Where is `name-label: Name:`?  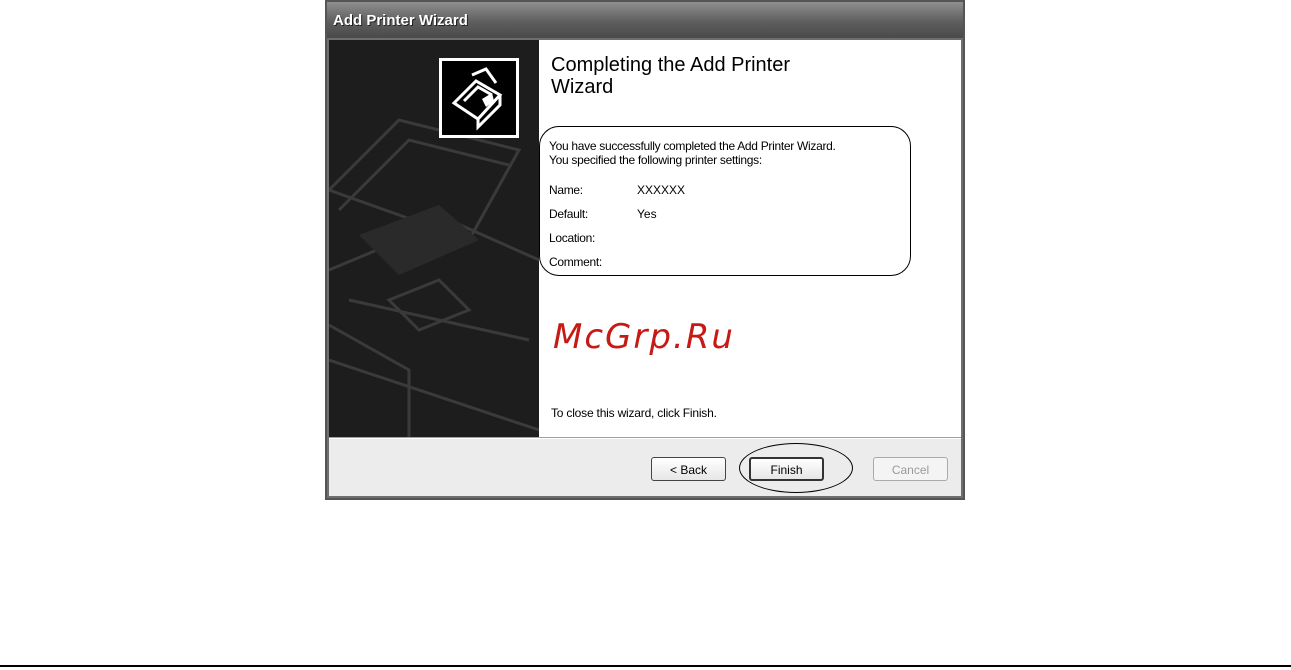 name-label: Name: is located at coordinates (566, 190).